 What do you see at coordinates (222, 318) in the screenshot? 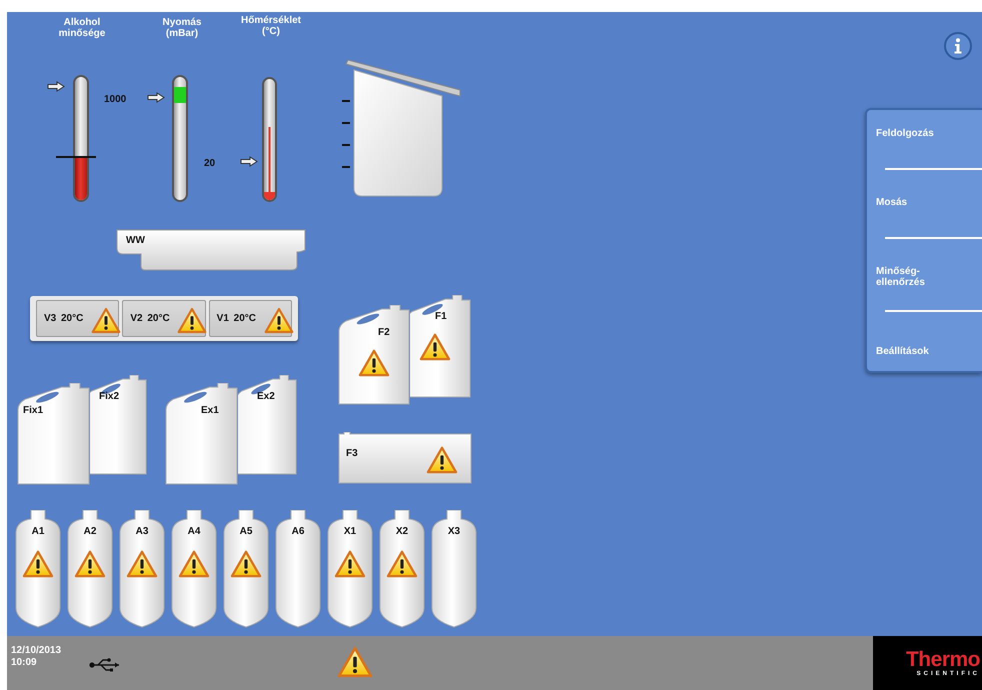
I see `bath-label: V1` at bounding box center [222, 318].